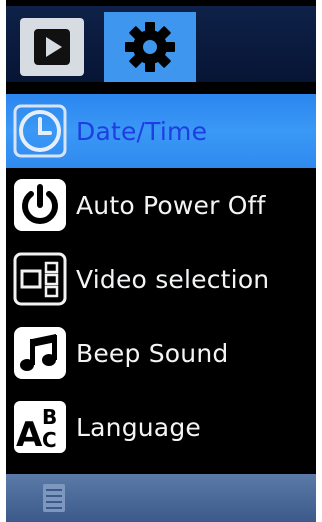  I want to click on music-note-icon, so click(40, 353).